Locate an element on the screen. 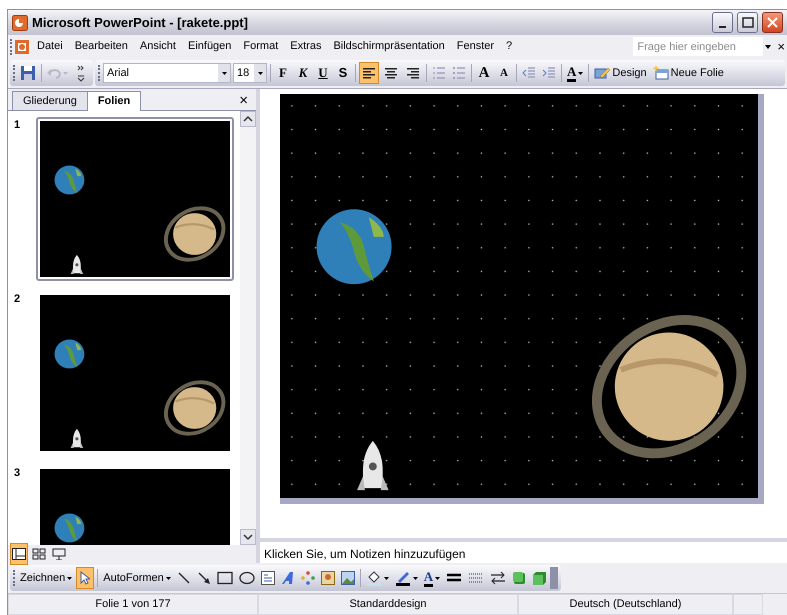 The height and width of the screenshot is (615, 787). underline-button: U is located at coordinates (323, 73).